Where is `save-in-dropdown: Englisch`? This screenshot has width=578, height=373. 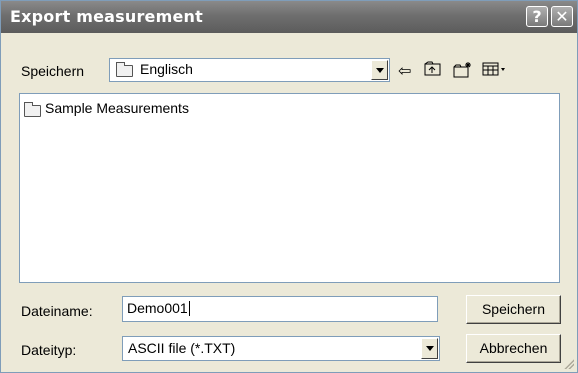
save-in-dropdown: Englisch is located at coordinates (249, 70).